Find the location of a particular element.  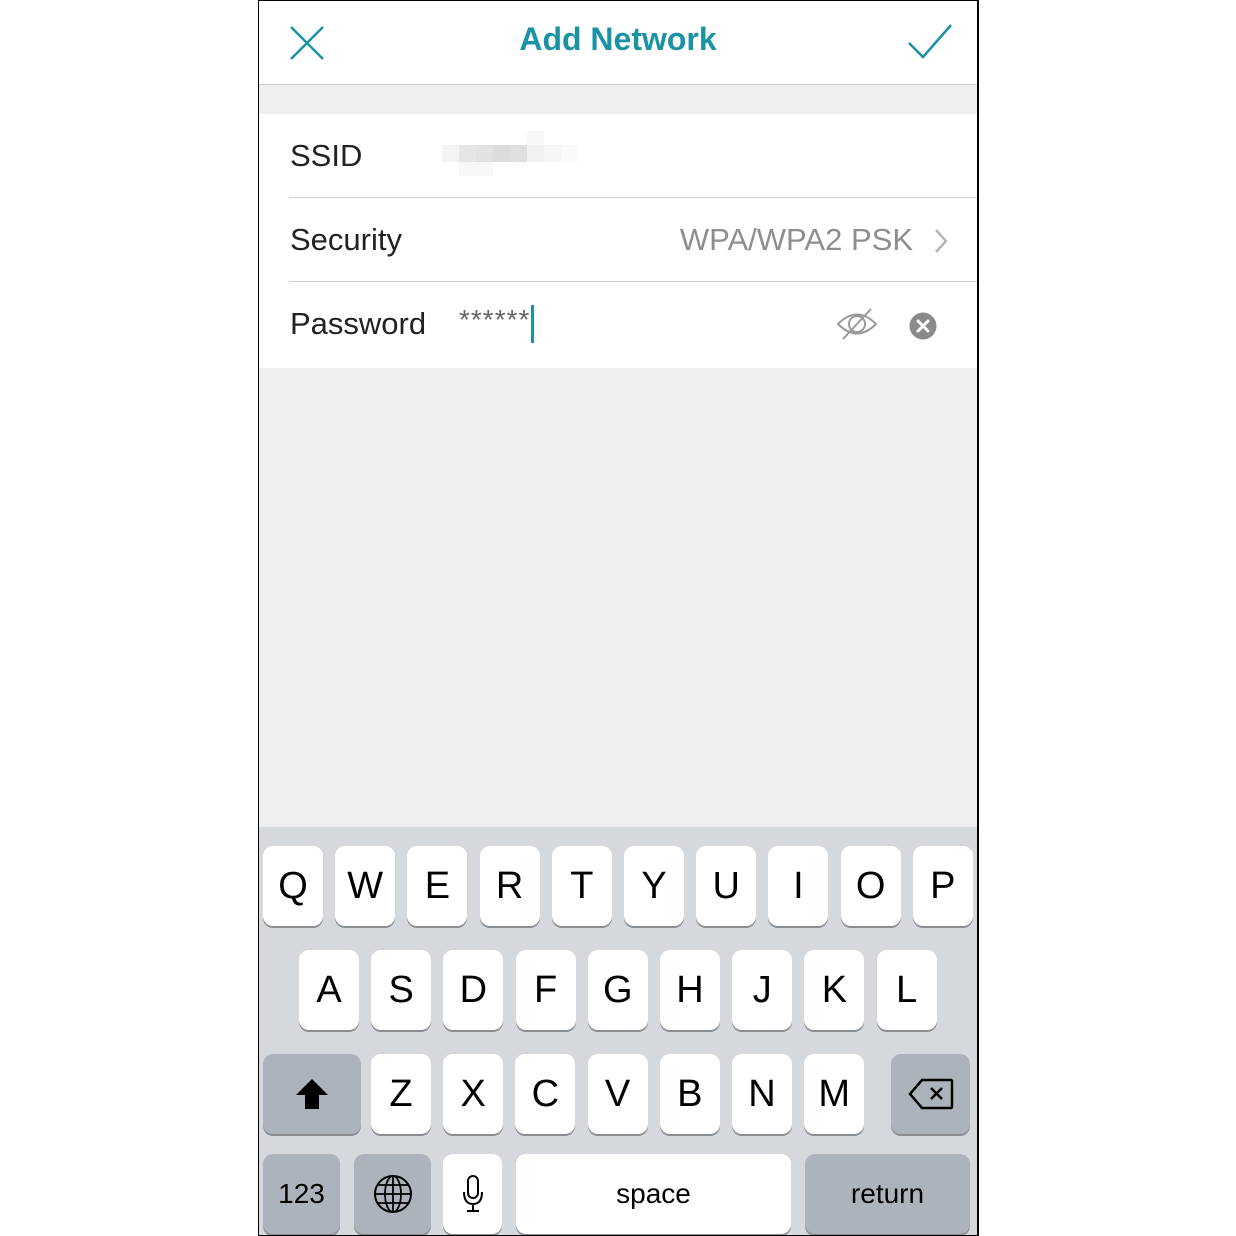

key-o: O is located at coordinates (870, 886).